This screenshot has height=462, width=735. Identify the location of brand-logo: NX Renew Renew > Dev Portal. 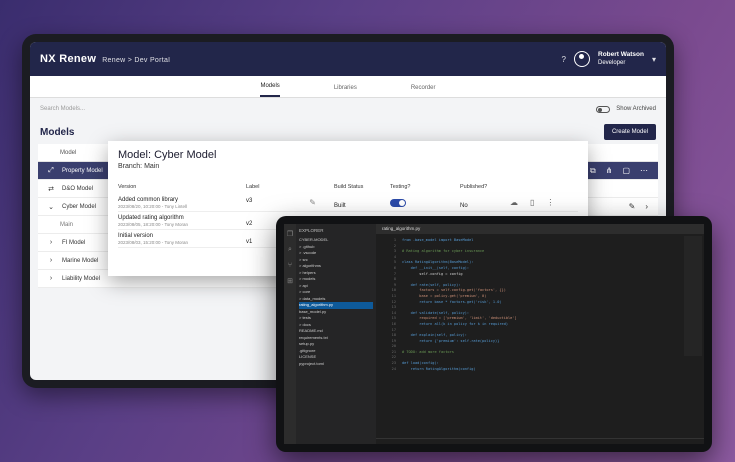
(105, 59).